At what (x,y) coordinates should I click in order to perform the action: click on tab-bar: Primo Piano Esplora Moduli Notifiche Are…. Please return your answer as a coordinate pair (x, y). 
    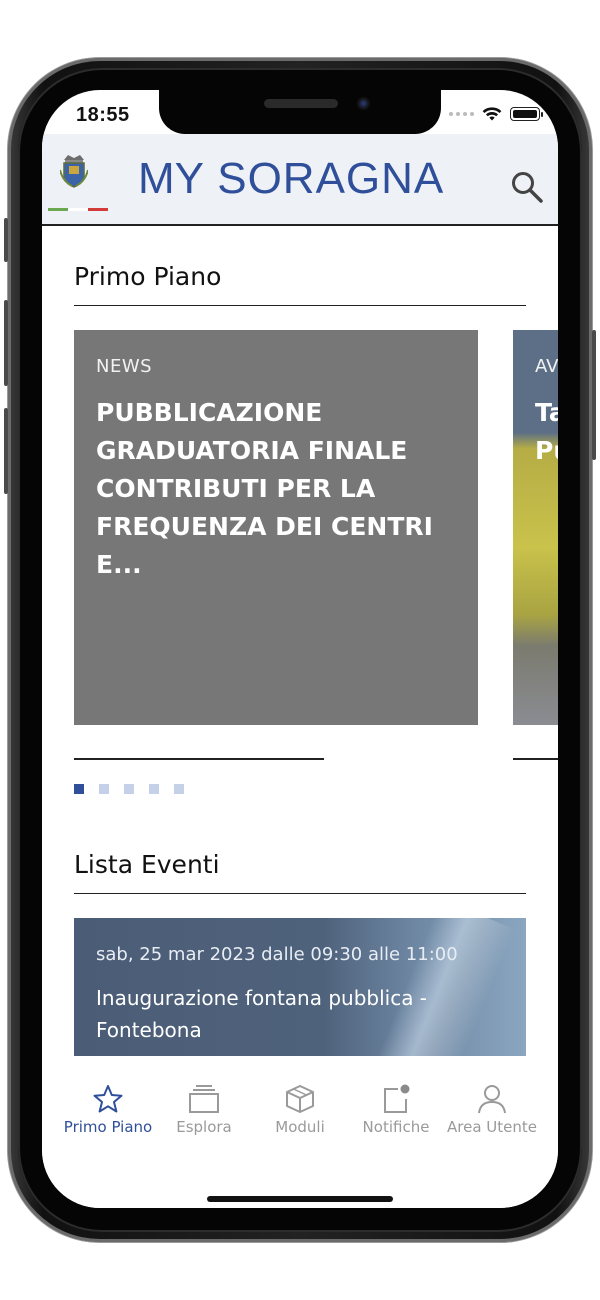
    Looking at the image, I should click on (300, 1133).